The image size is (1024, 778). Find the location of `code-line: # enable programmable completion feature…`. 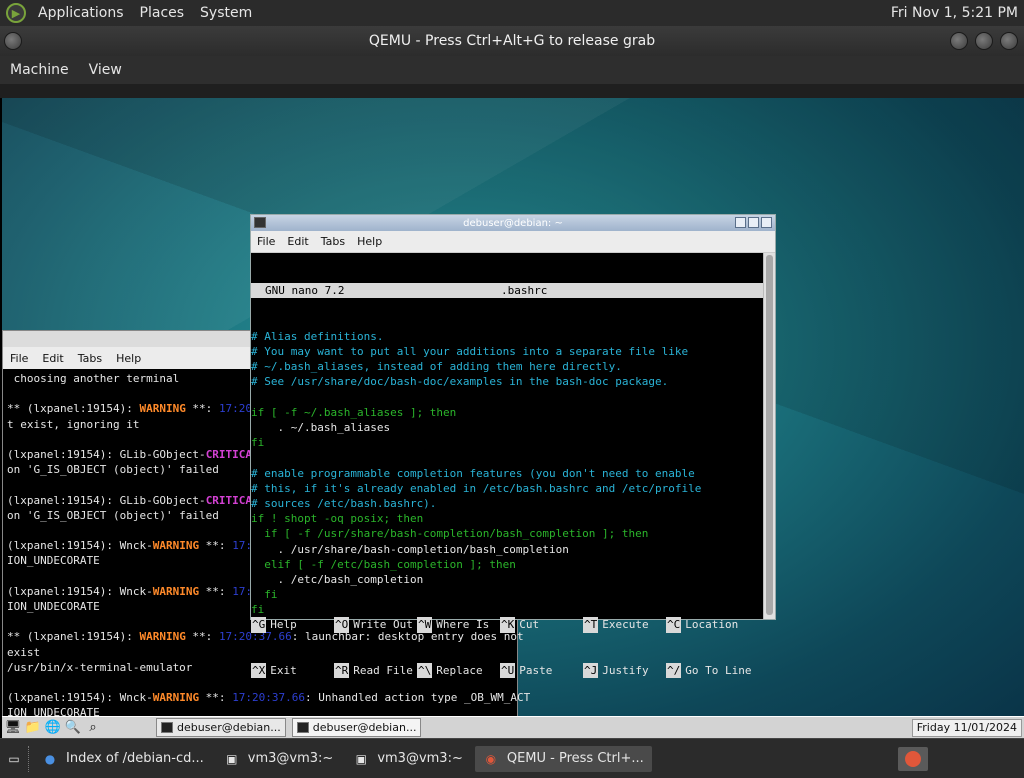

code-line: # enable programmable completion feature… is located at coordinates (473, 473).